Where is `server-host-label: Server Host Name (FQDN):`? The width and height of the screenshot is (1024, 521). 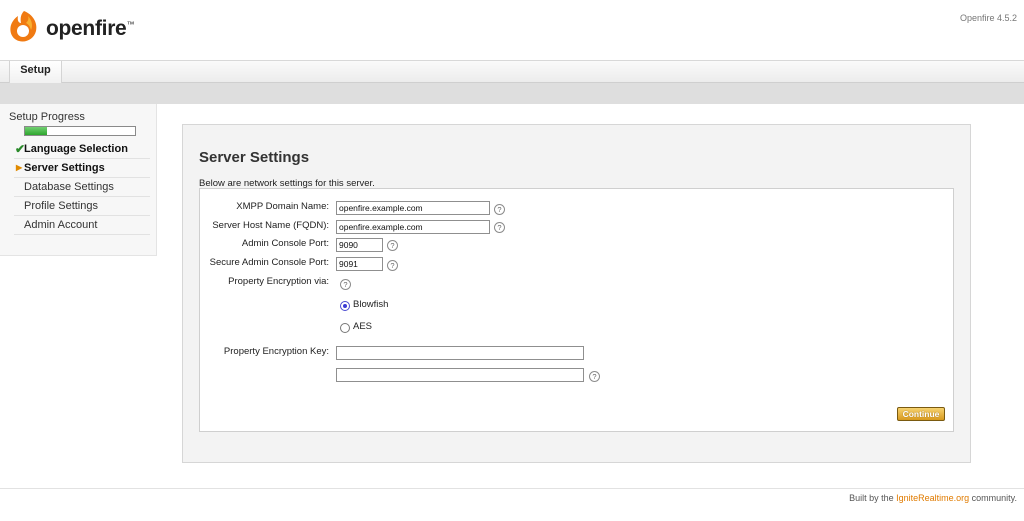
server-host-label: Server Host Name (FQDN): is located at coordinates (270, 225).